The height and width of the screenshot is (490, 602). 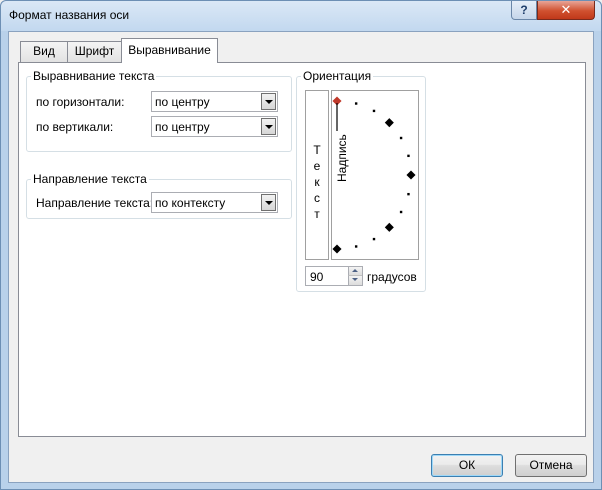 I want to click on text-direction-value: по контексту, so click(x=190, y=203).